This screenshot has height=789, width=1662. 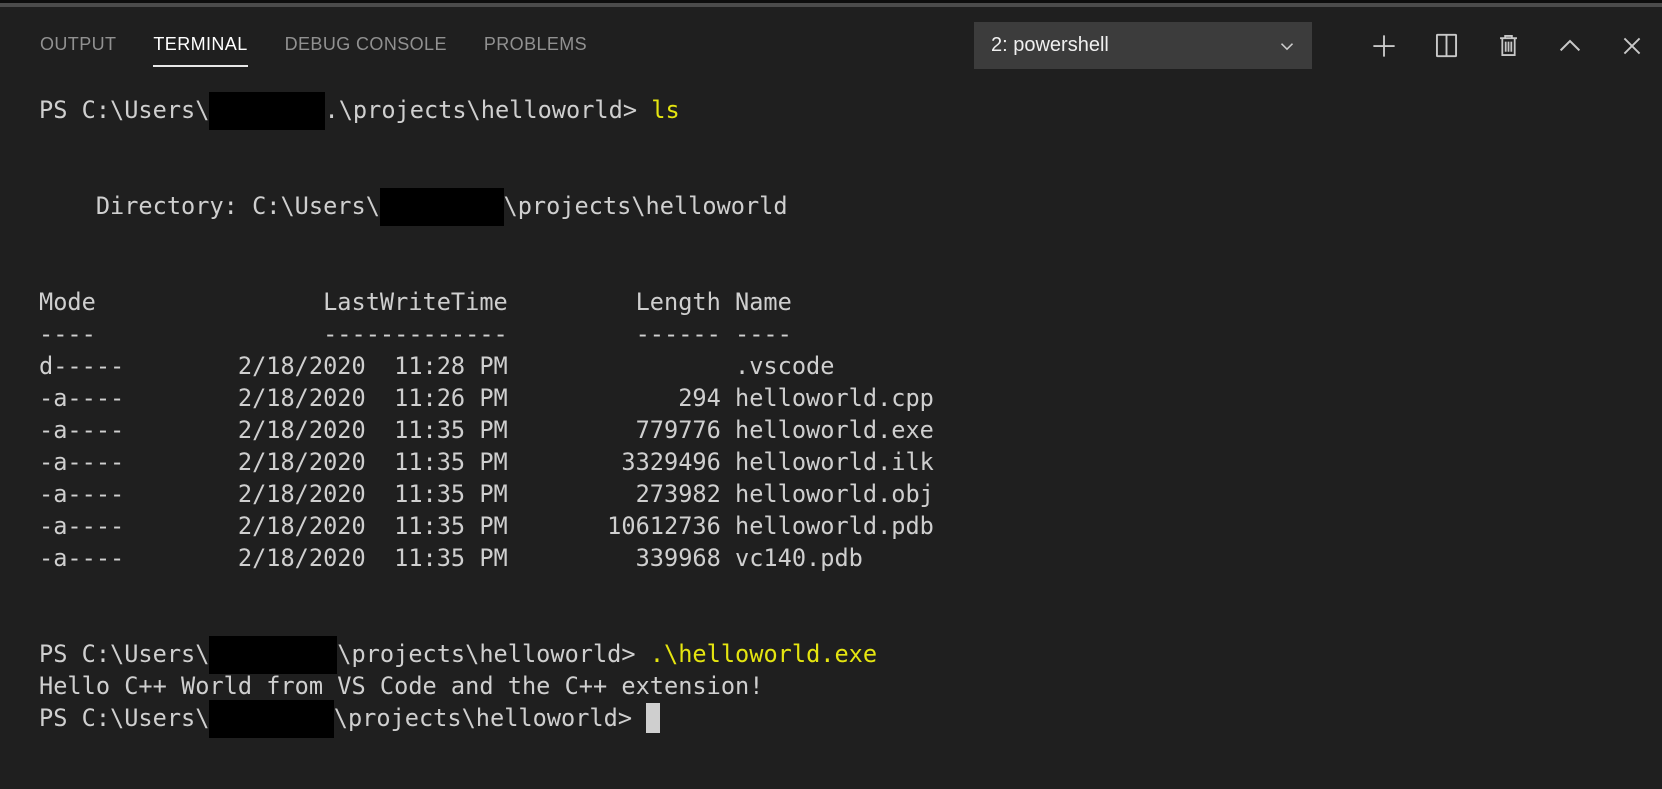 What do you see at coordinates (437, 366) in the screenshot?
I see `terminal-text: d----- 2/18/2020 11:28 PM .vscode` at bounding box center [437, 366].